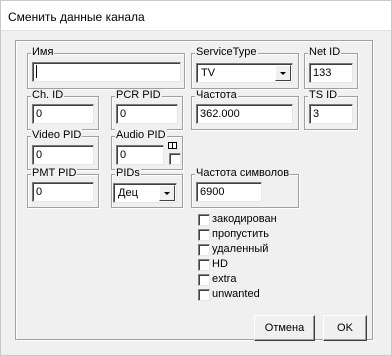 Image resolution: width=392 pixels, height=356 pixels. What do you see at coordinates (43, 52) in the screenshot?
I see `name-label: Имя` at bounding box center [43, 52].